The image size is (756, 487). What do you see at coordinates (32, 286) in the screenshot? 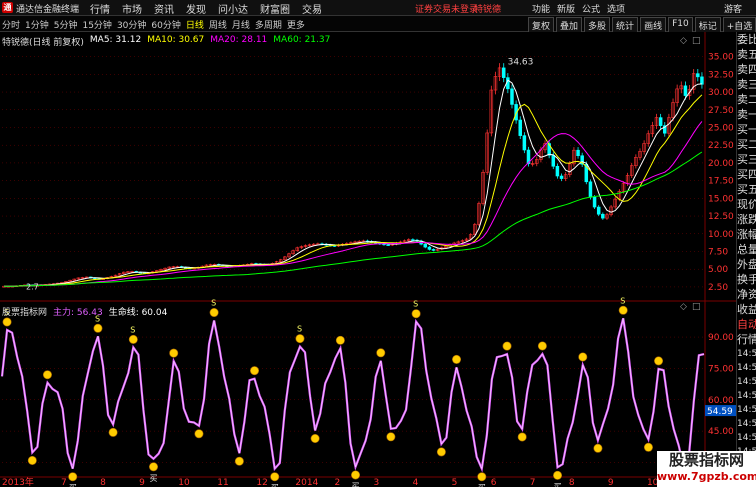
I see `low-price-label: 2.7` at bounding box center [32, 286].